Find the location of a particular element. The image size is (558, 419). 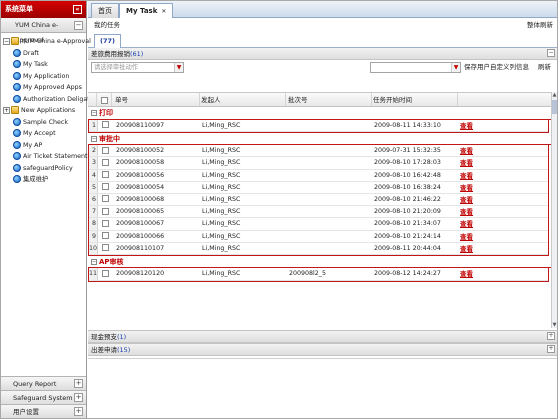

header-select-all is located at coordinates (104, 99).